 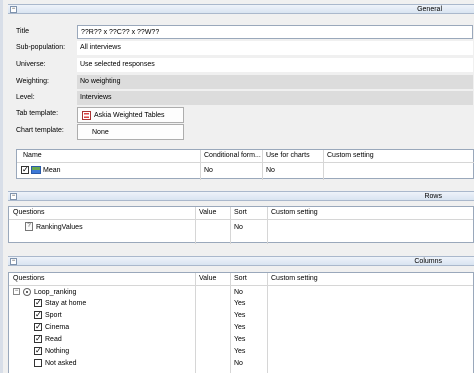 What do you see at coordinates (1, 186) in the screenshot?
I see `left-edge` at bounding box center [1, 186].